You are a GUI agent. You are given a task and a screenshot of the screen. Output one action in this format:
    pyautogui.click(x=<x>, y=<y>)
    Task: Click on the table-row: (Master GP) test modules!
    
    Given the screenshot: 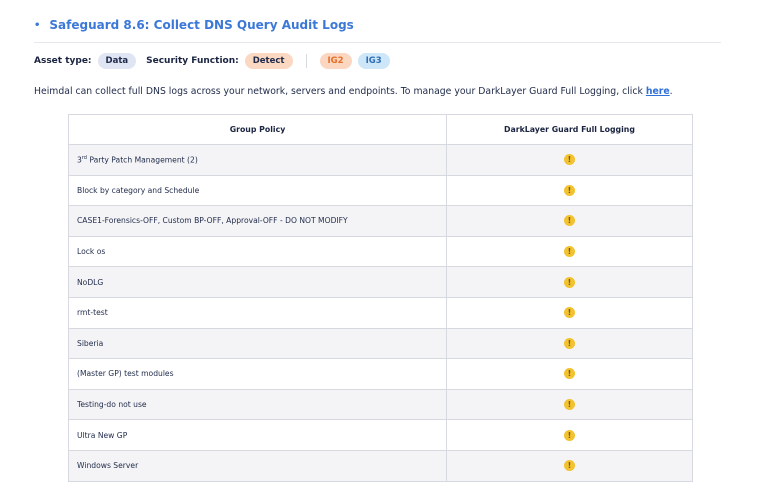 What is the action you would take?
    pyautogui.click(x=380, y=374)
    